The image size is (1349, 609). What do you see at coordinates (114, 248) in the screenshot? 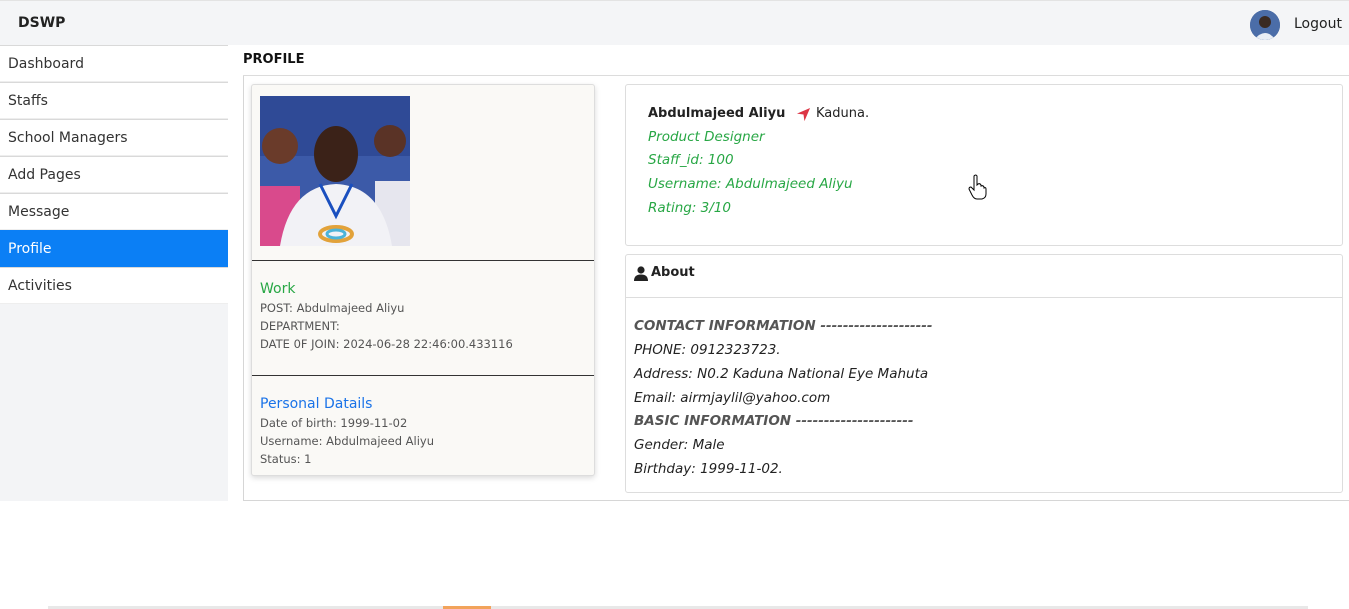
I see `sidebar-item-profile: Profile` at bounding box center [114, 248].